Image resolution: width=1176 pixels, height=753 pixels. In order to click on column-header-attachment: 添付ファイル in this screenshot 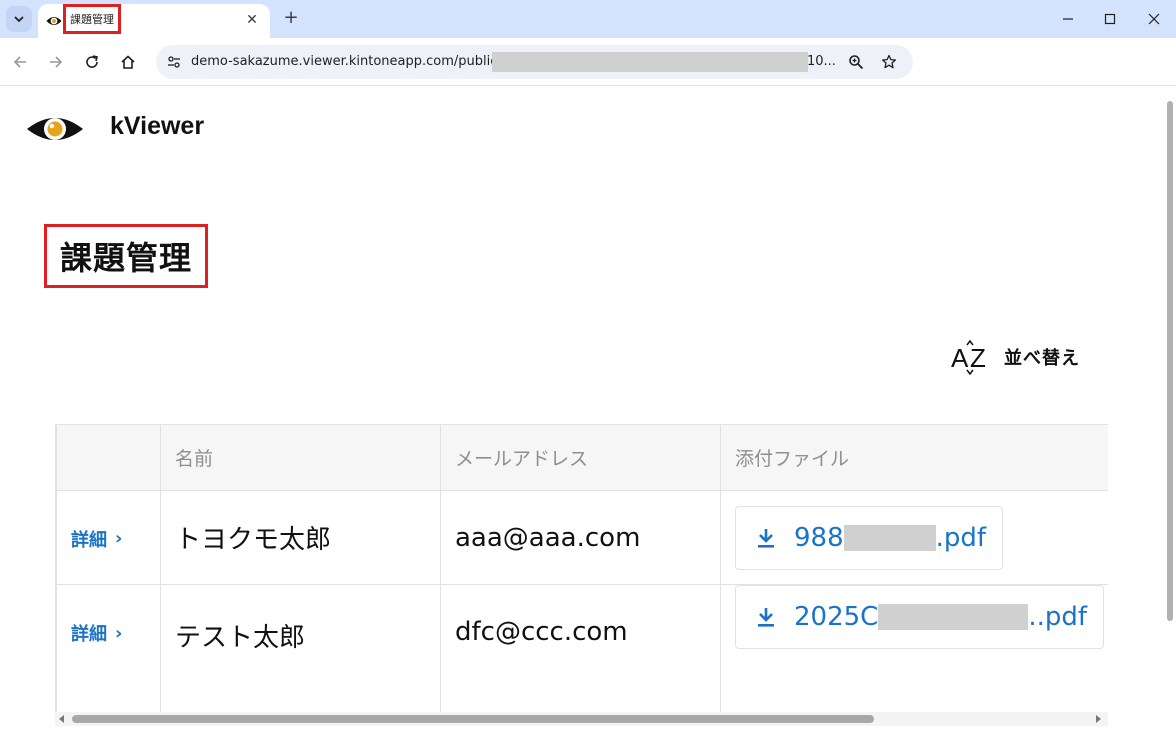, I will do `click(914, 457)`.